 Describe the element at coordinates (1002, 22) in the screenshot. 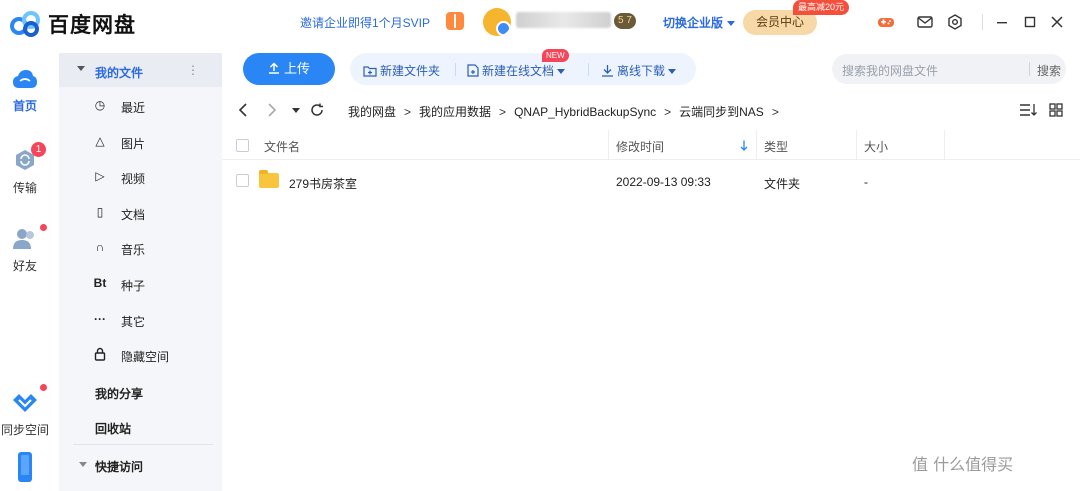

I see `minimize-icon` at that location.